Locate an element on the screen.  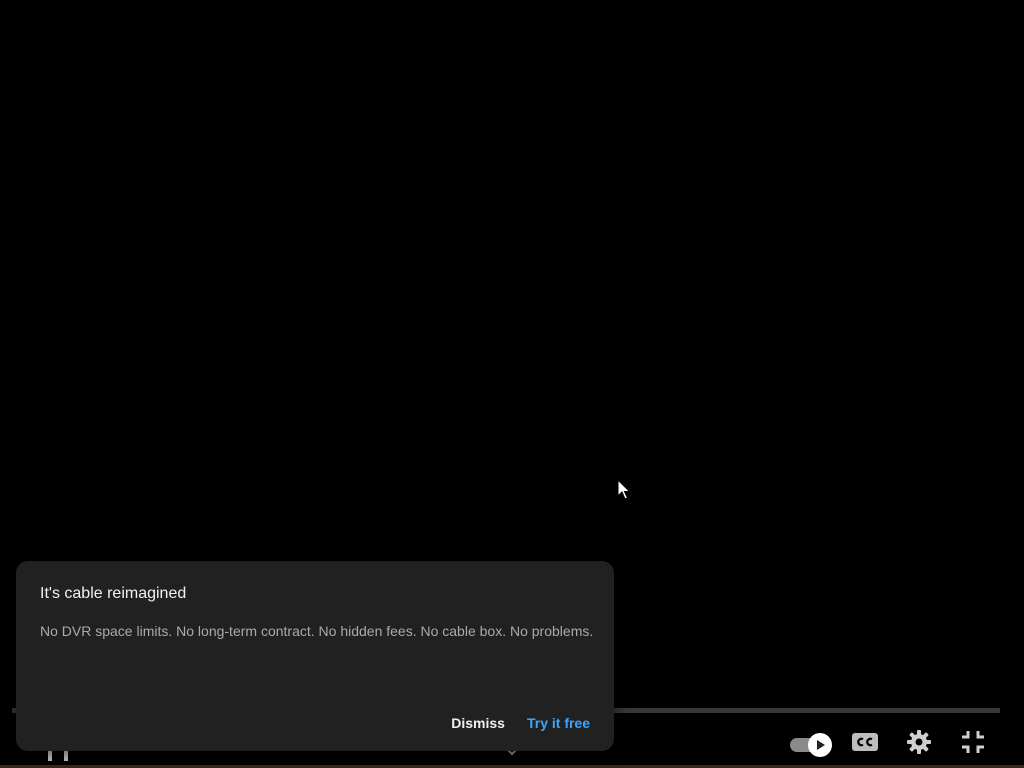
mouse-cursor-icon is located at coordinates (624, 489).